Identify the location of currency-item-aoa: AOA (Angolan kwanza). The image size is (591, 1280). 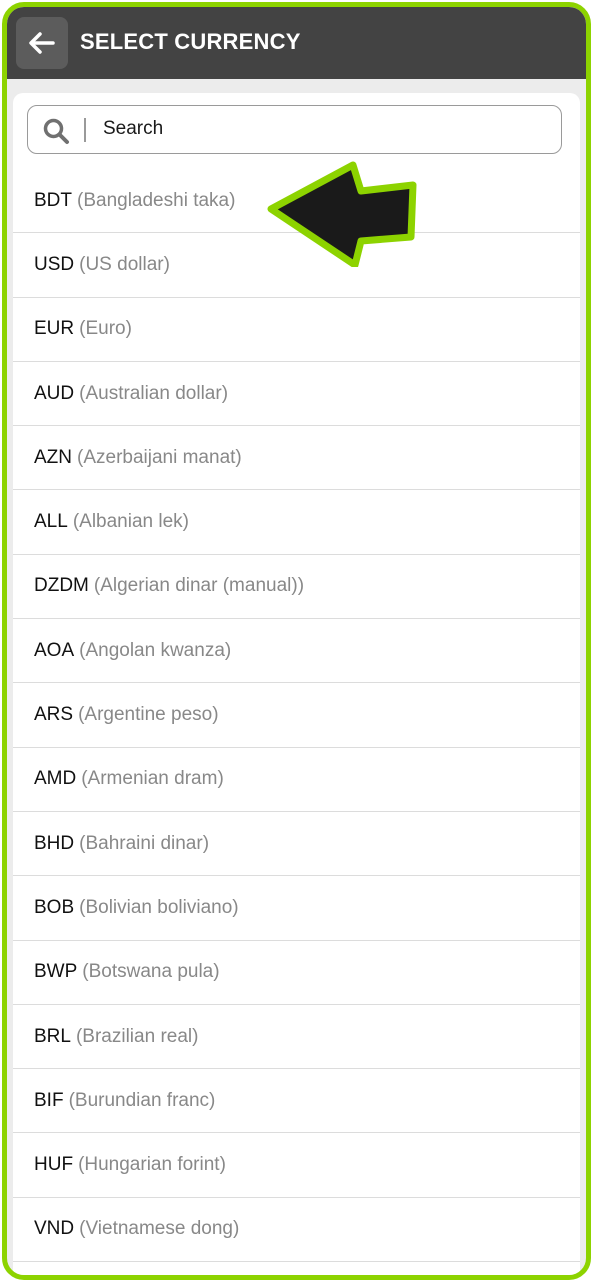
(296, 651).